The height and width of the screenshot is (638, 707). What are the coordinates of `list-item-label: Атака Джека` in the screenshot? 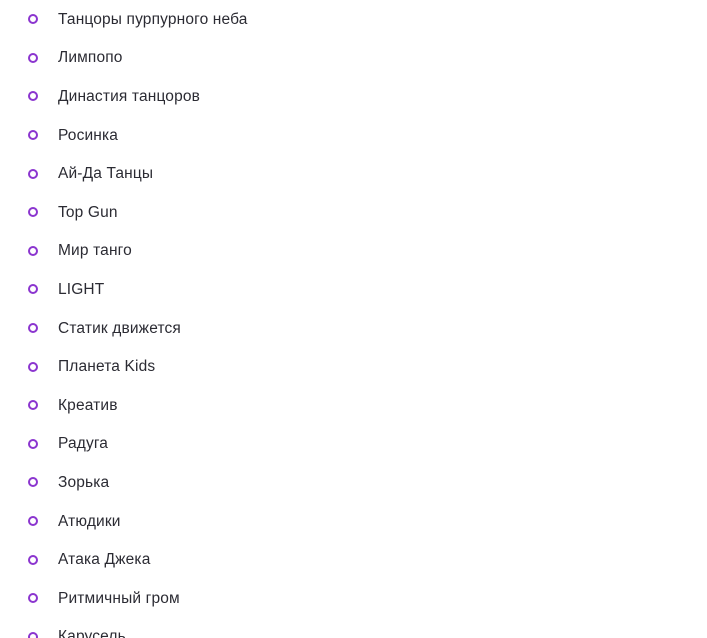 It's located at (104, 560).